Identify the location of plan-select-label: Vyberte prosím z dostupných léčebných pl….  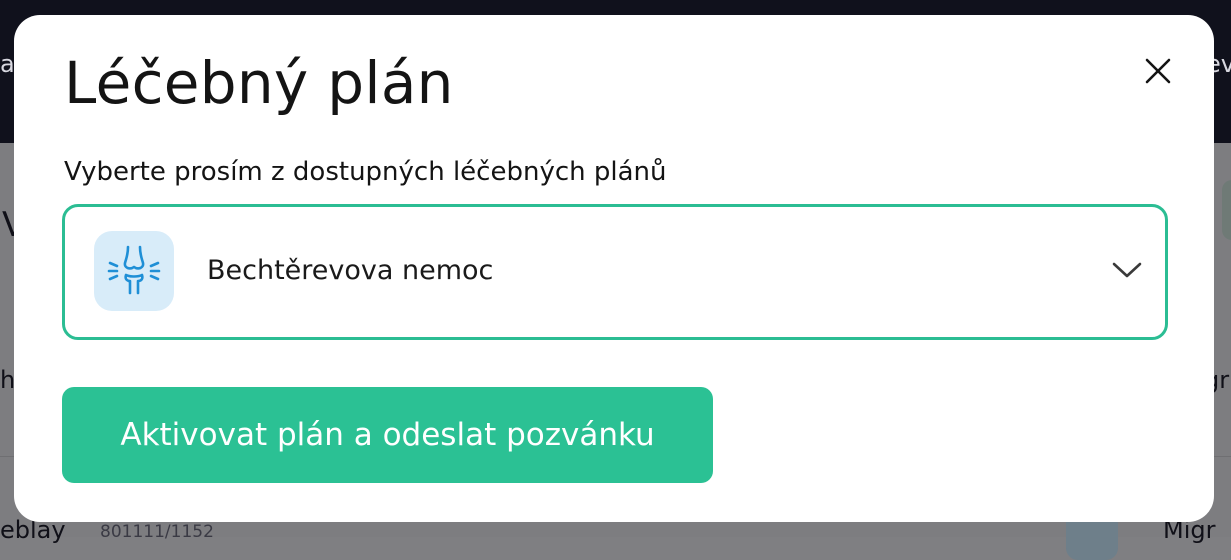
(365, 172).